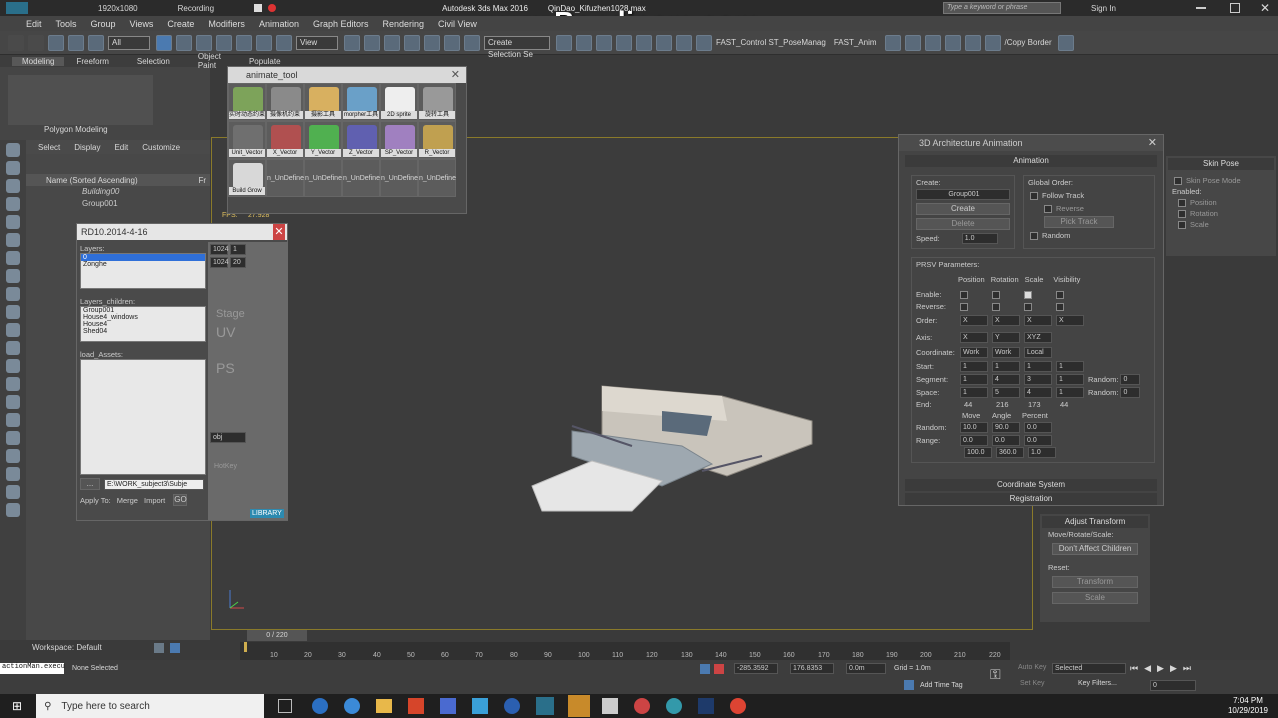  I want to click on random-checkbox, so click(1034, 235).